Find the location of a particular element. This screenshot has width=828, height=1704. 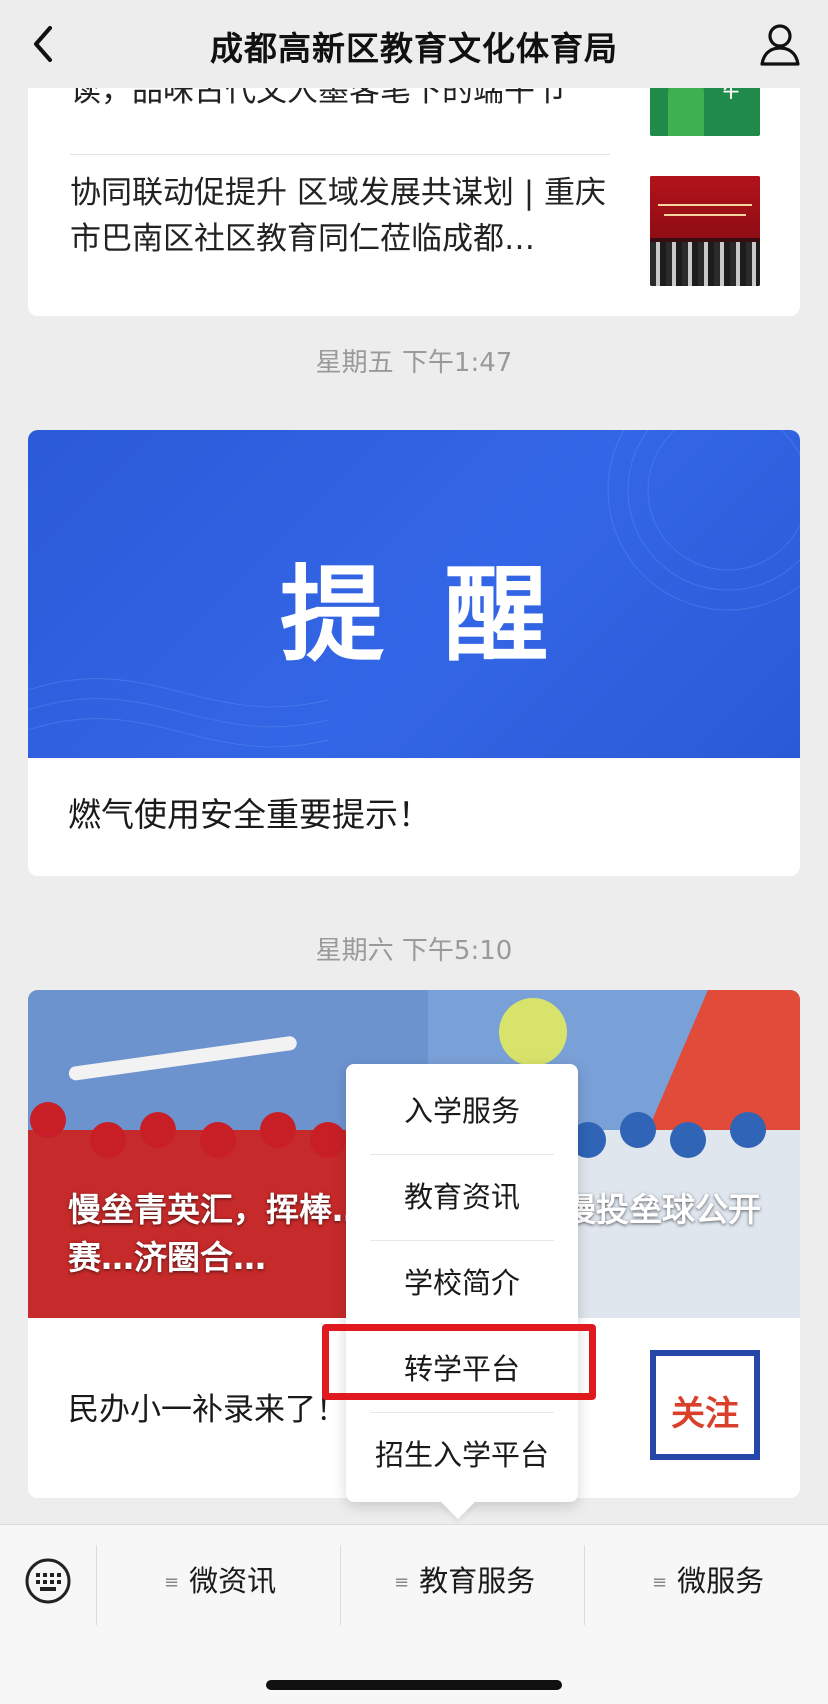

service-submenu: 入学服务 教育资讯 学校简介 转学平台 招生入学平台 is located at coordinates (462, 1291).